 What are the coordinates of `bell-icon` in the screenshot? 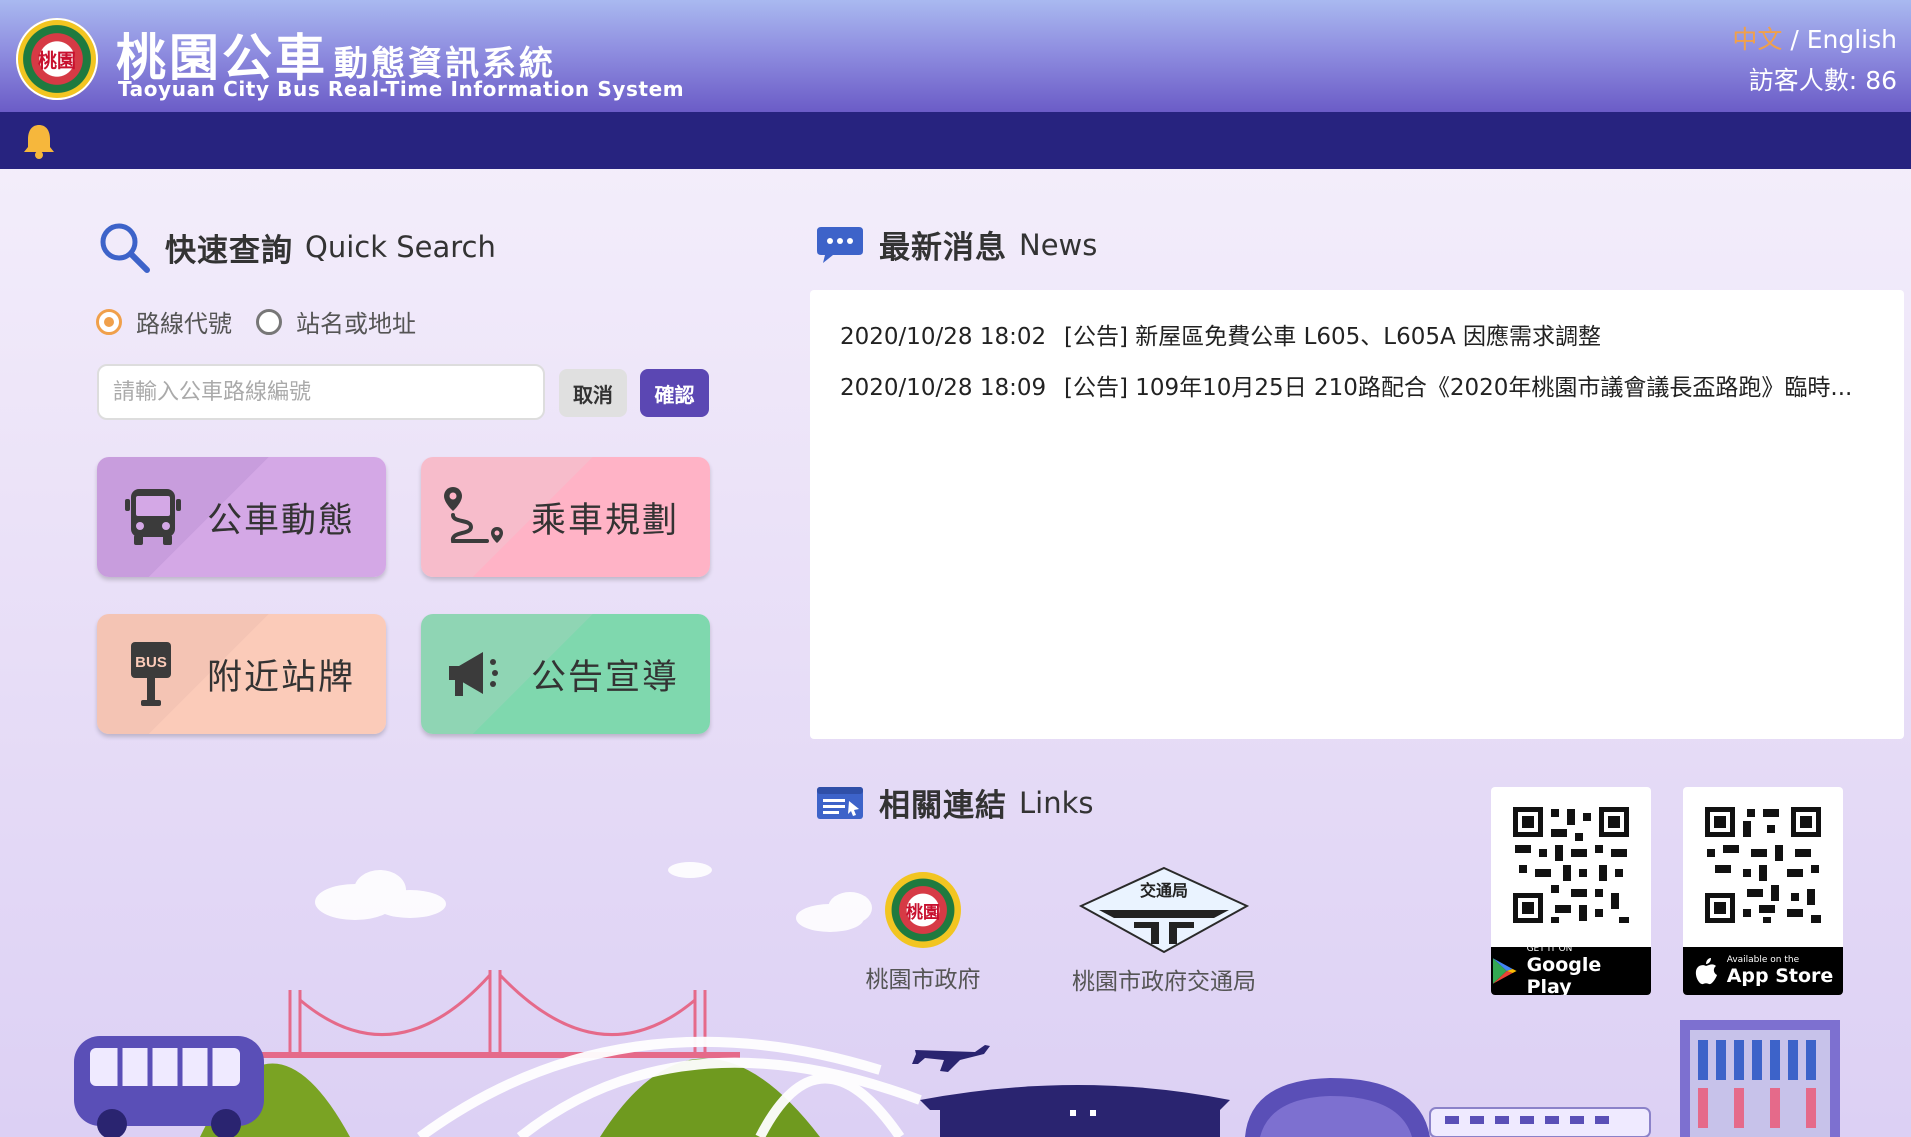 It's located at (39, 141).